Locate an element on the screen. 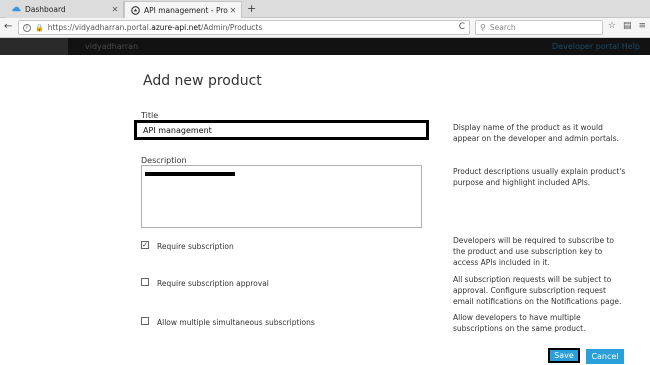 The image size is (650, 365). require-subscription-label: Require subscription is located at coordinates (195, 246).